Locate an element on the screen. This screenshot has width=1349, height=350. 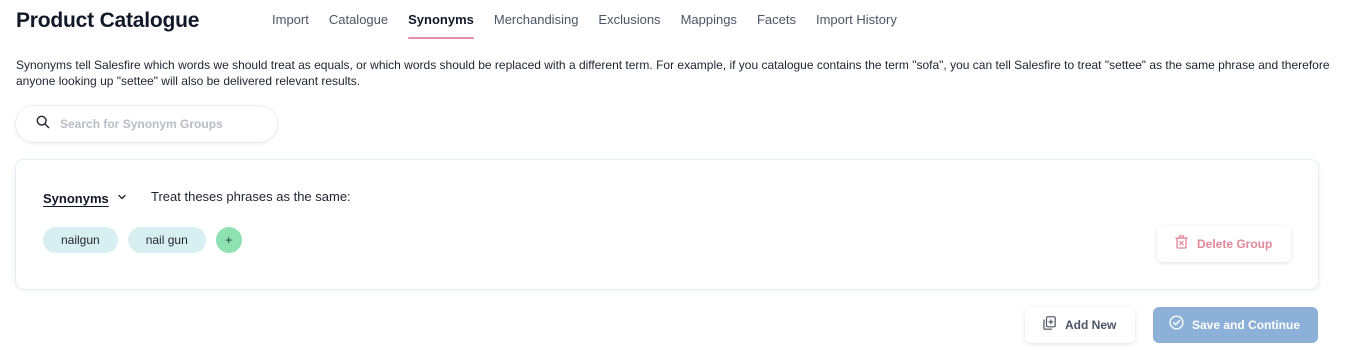
tab-synonyms: Synonyms is located at coordinates (441, 20).